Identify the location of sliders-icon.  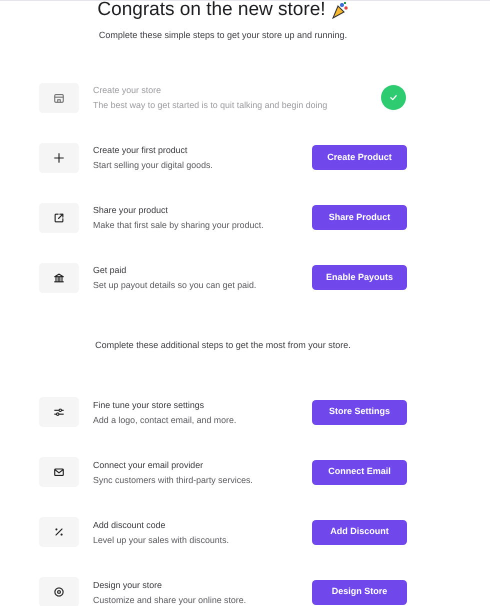
(59, 412).